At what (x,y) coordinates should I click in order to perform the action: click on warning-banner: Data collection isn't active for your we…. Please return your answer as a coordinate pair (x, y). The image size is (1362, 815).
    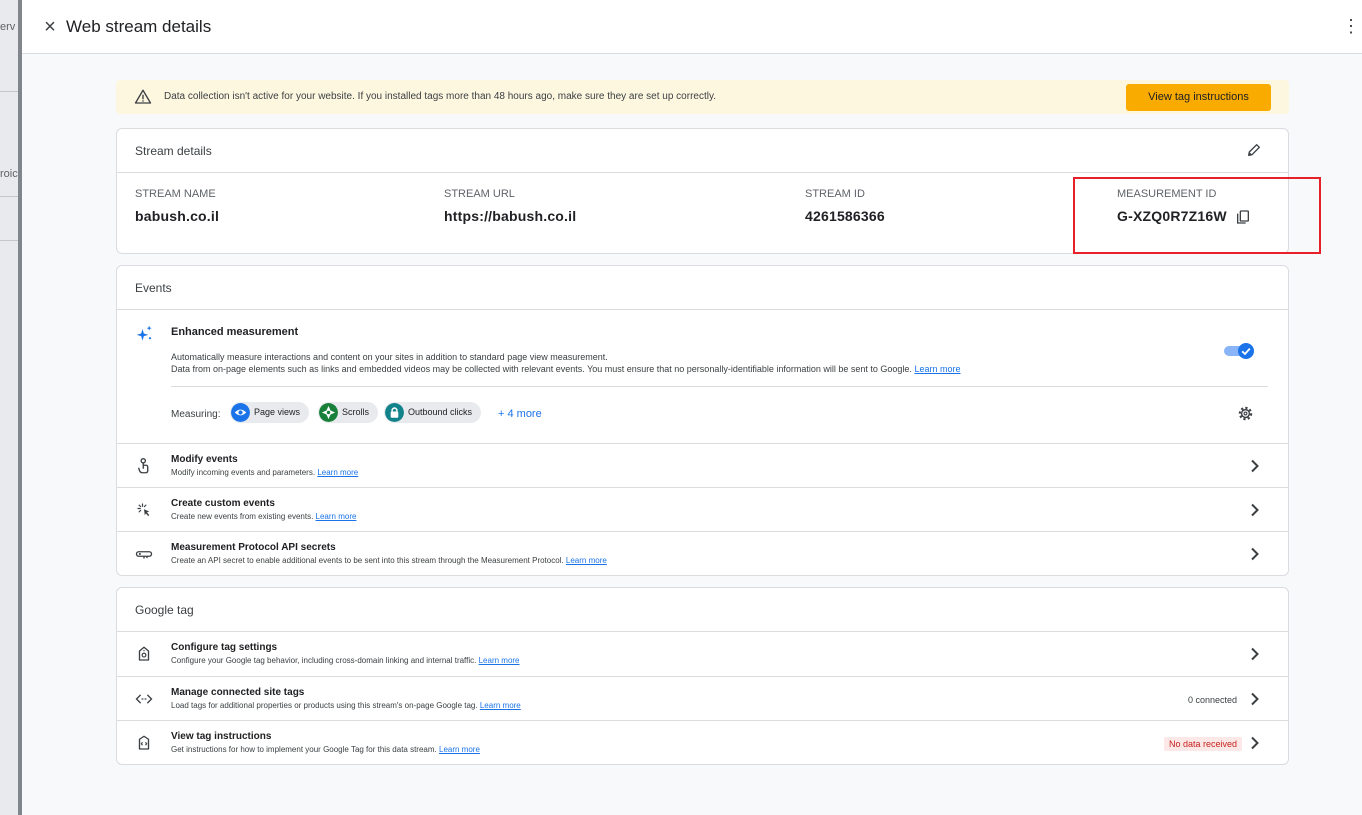
    Looking at the image, I should click on (702, 97).